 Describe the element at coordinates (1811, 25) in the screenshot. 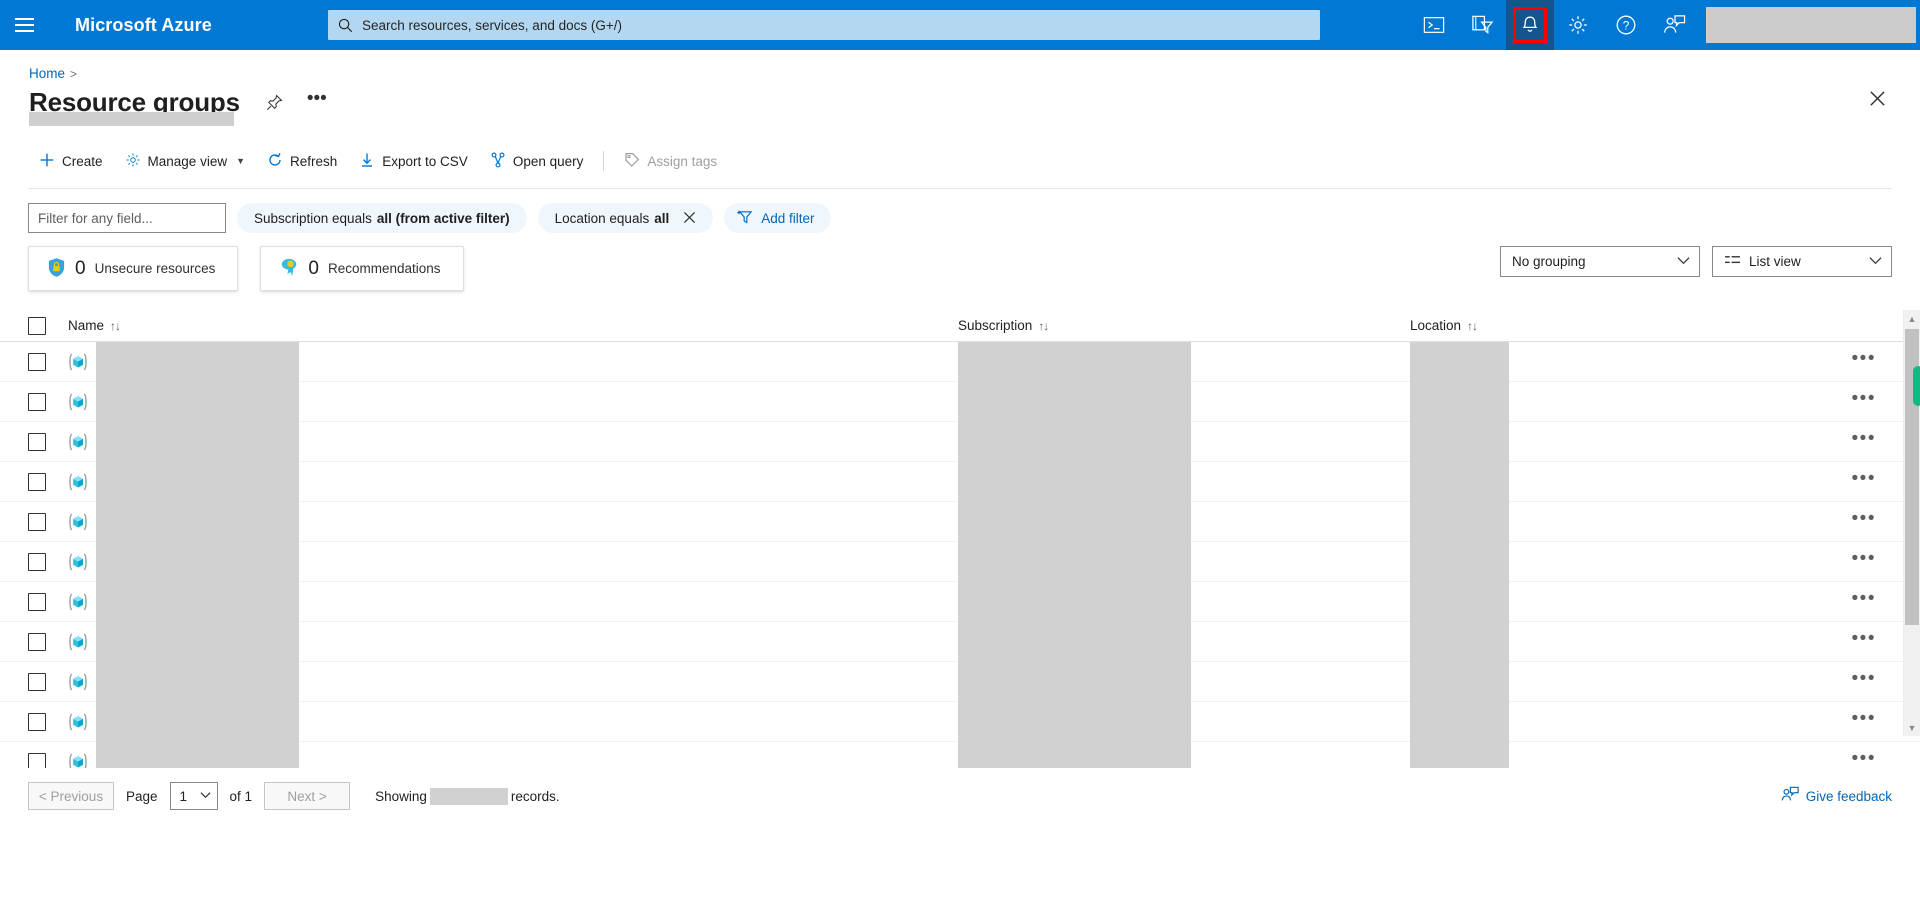

I see `account-info-redacted` at that location.